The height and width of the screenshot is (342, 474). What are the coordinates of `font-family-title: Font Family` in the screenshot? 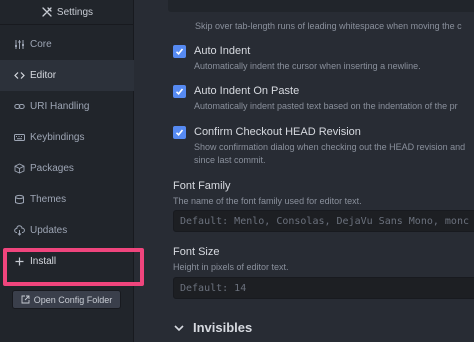 It's located at (202, 186).